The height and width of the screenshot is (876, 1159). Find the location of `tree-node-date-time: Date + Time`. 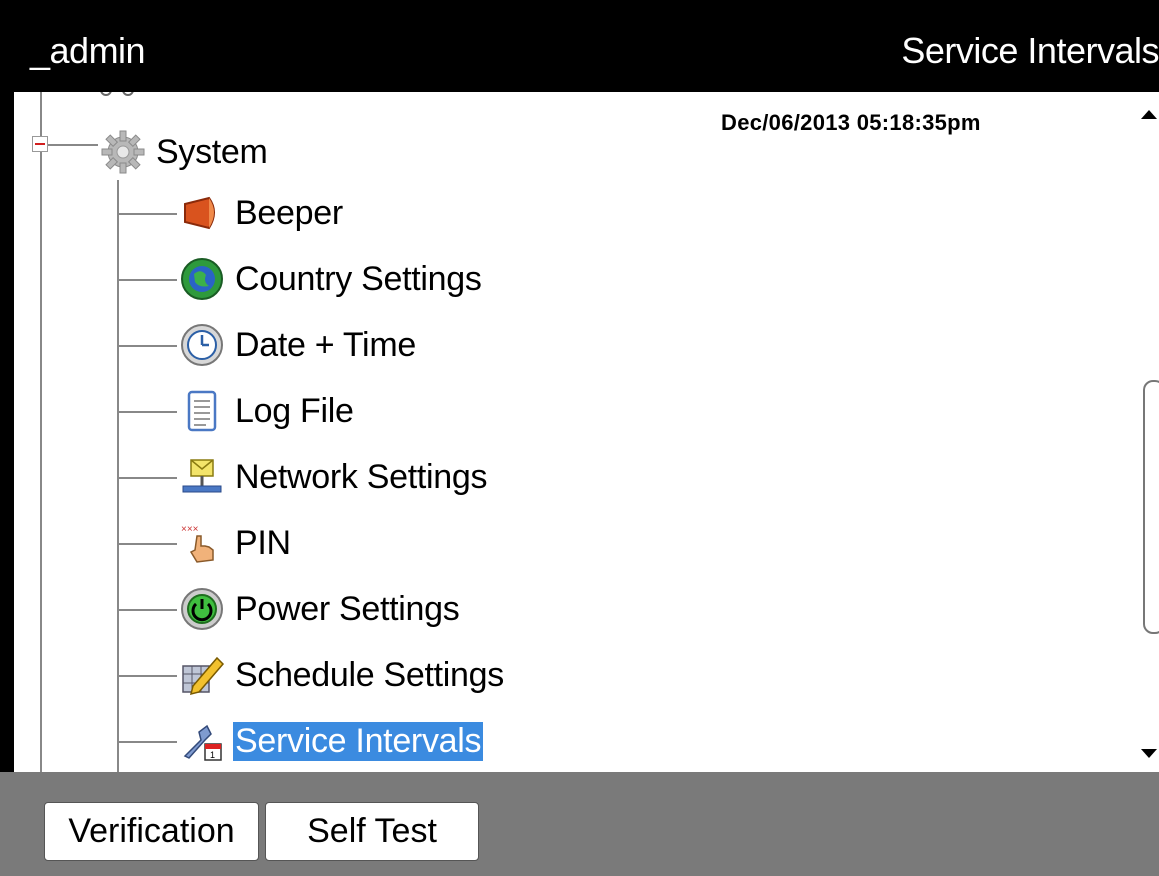

tree-node-date-time: Date + Time is located at coordinates (297, 345).